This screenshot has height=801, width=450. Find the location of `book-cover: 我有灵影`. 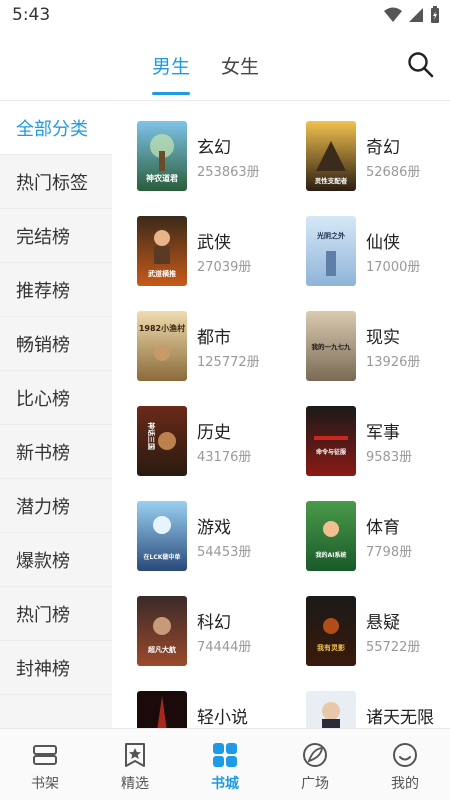

book-cover: 我有灵影 is located at coordinates (331, 631).